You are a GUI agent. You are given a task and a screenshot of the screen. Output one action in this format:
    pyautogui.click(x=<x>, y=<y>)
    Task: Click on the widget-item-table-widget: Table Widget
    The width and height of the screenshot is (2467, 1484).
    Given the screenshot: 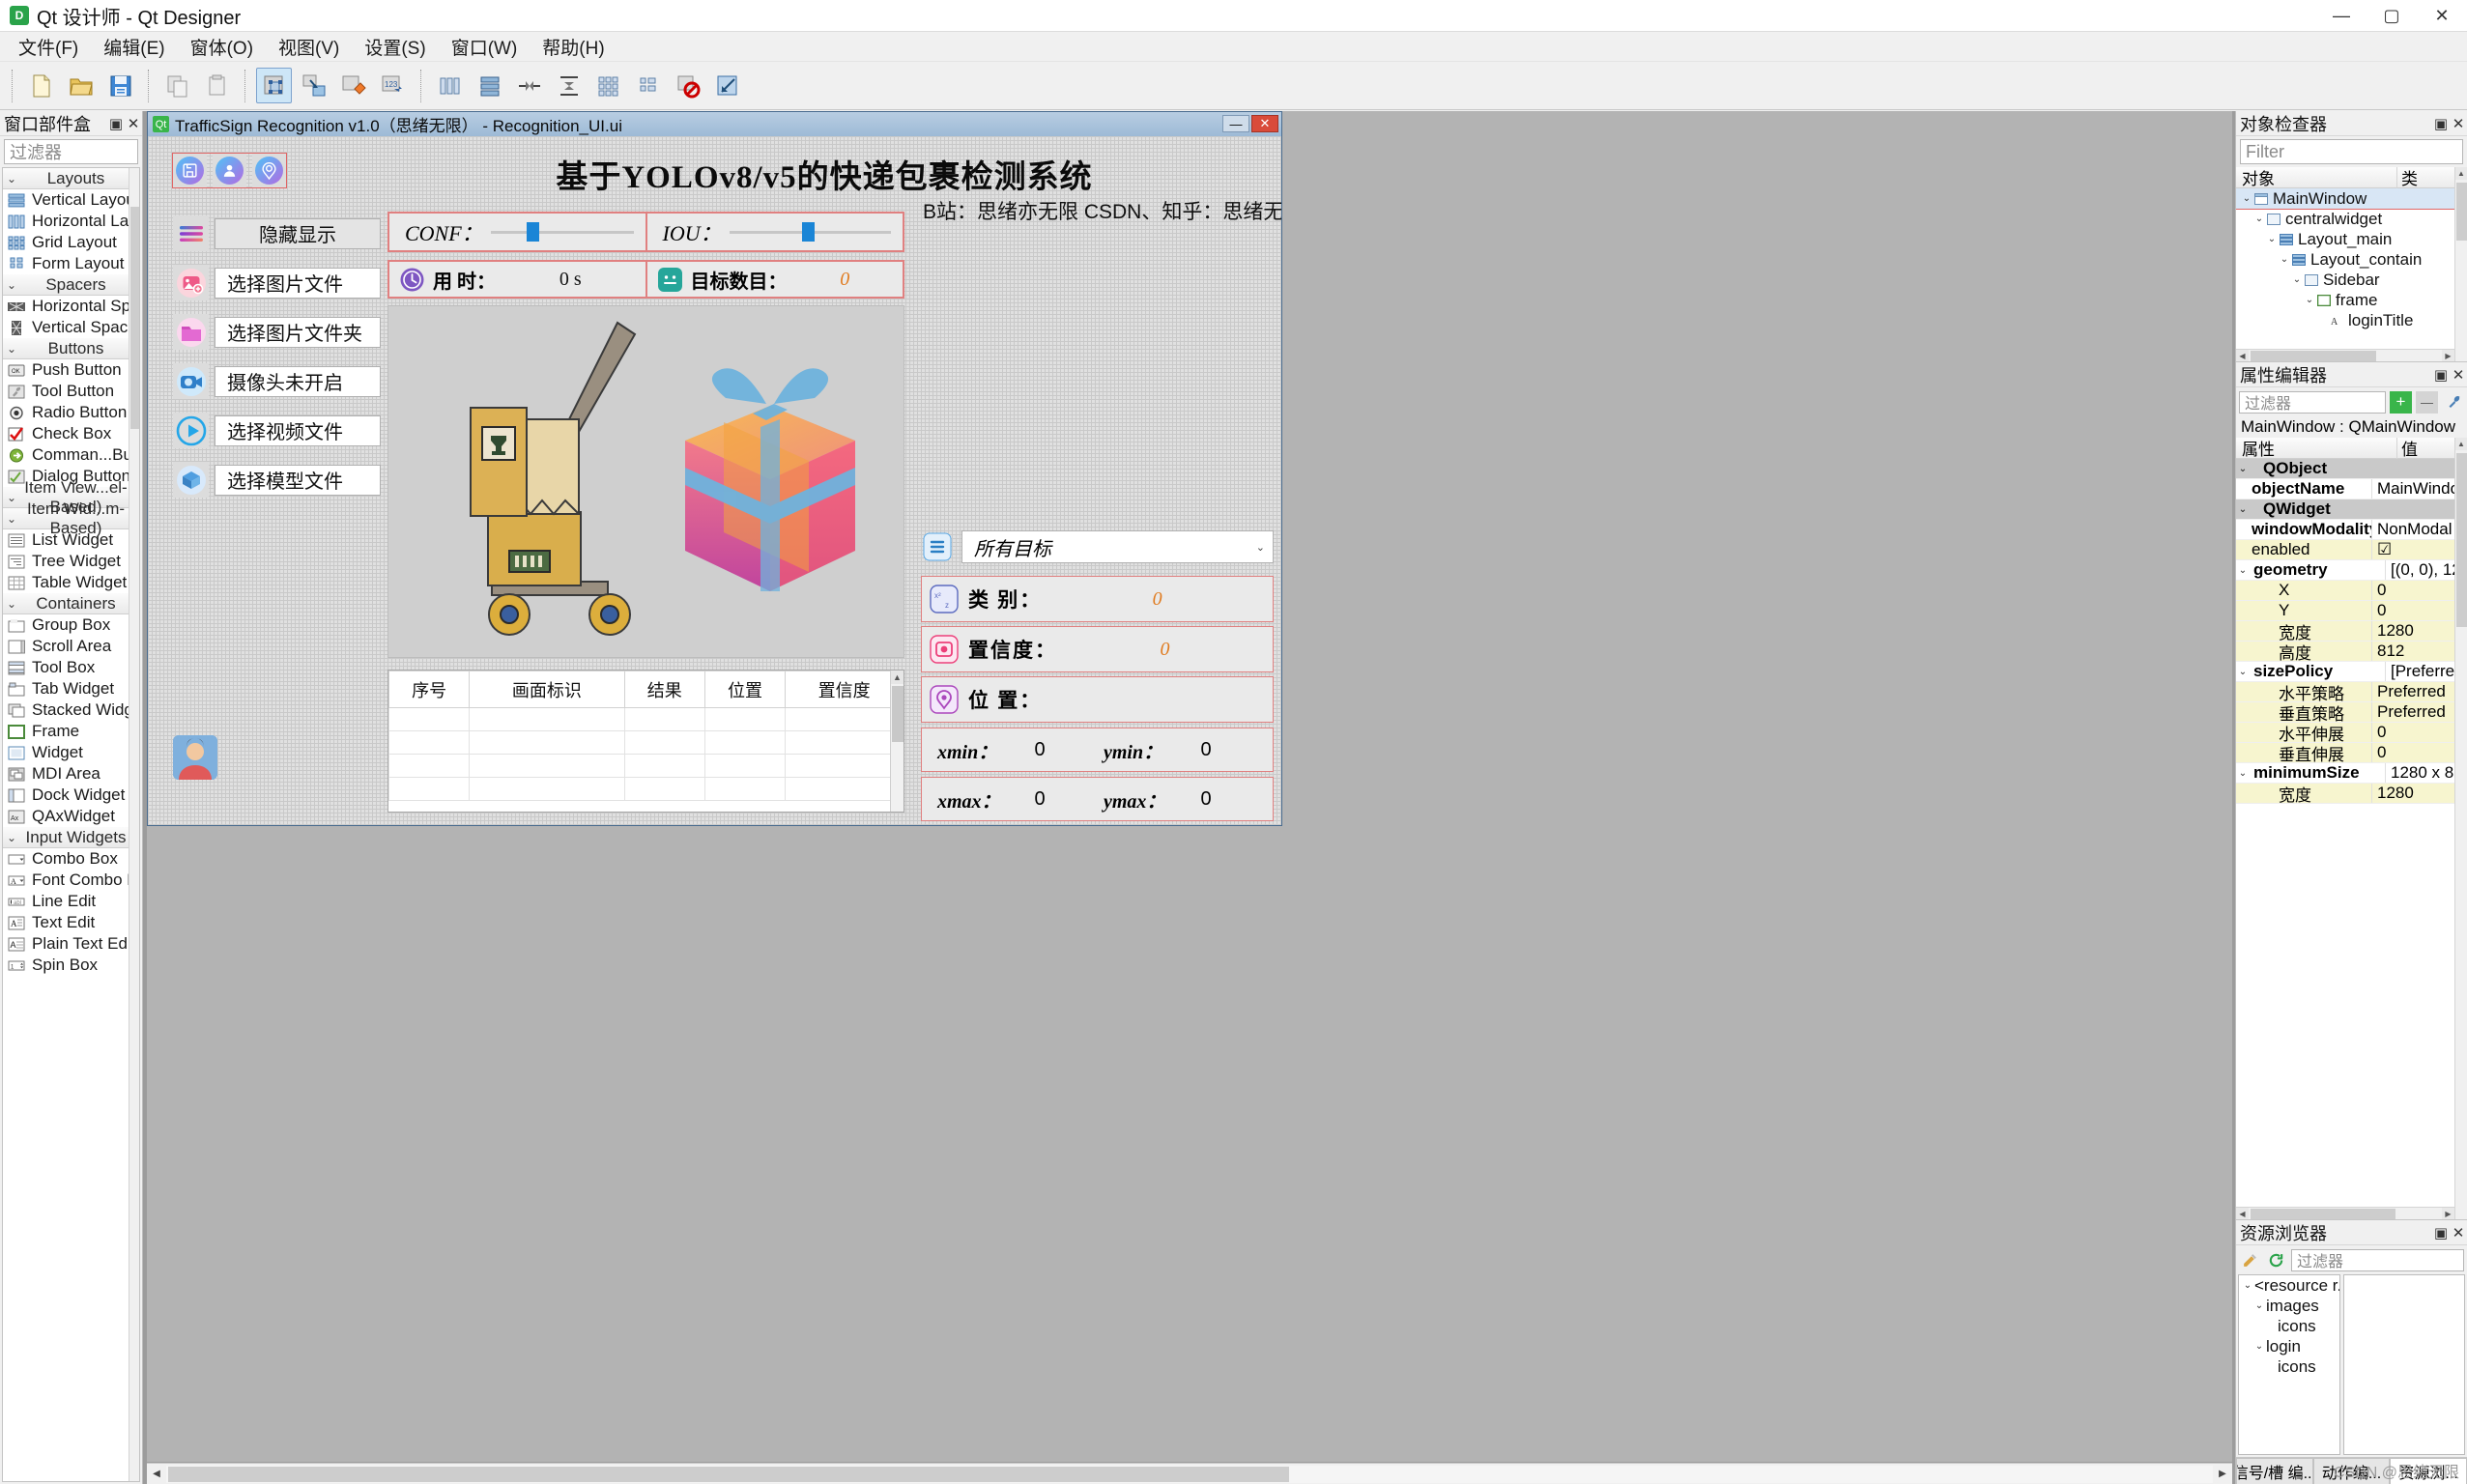 What is the action you would take?
    pyautogui.click(x=71, y=582)
    